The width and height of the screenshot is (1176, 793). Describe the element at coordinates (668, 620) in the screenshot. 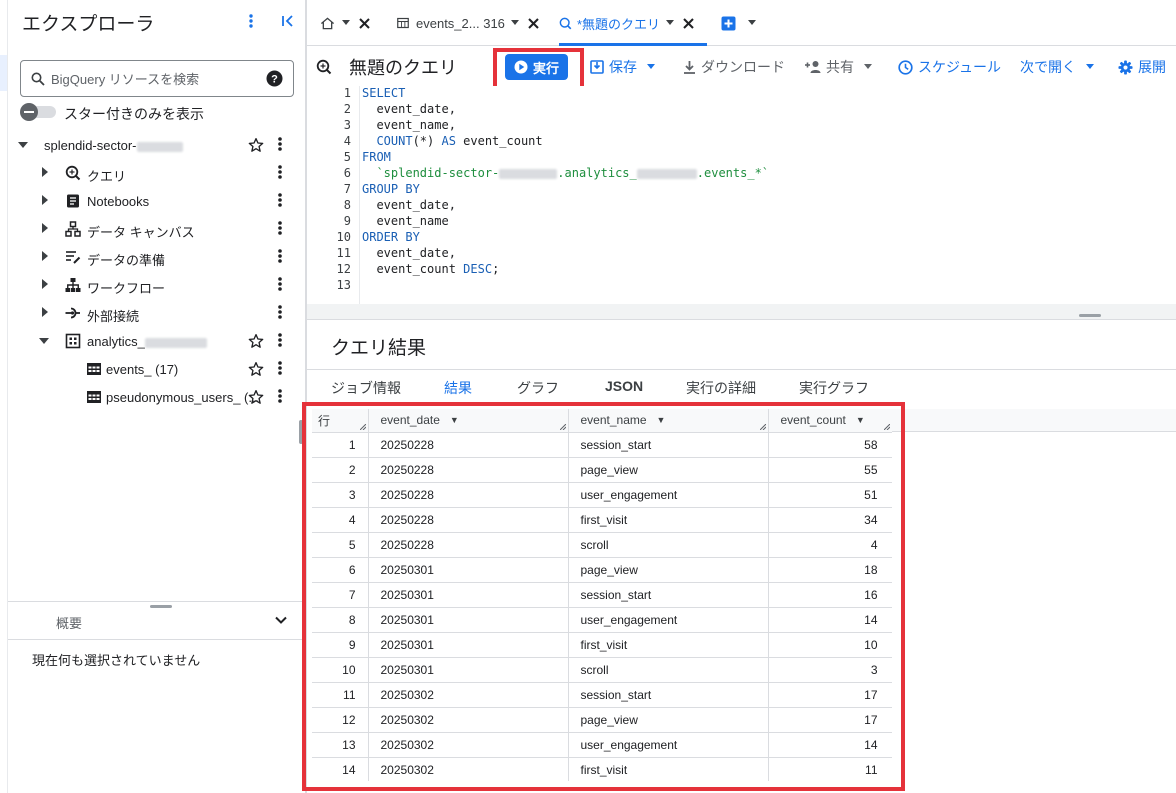

I see `event-name-cell: user_engagement` at that location.